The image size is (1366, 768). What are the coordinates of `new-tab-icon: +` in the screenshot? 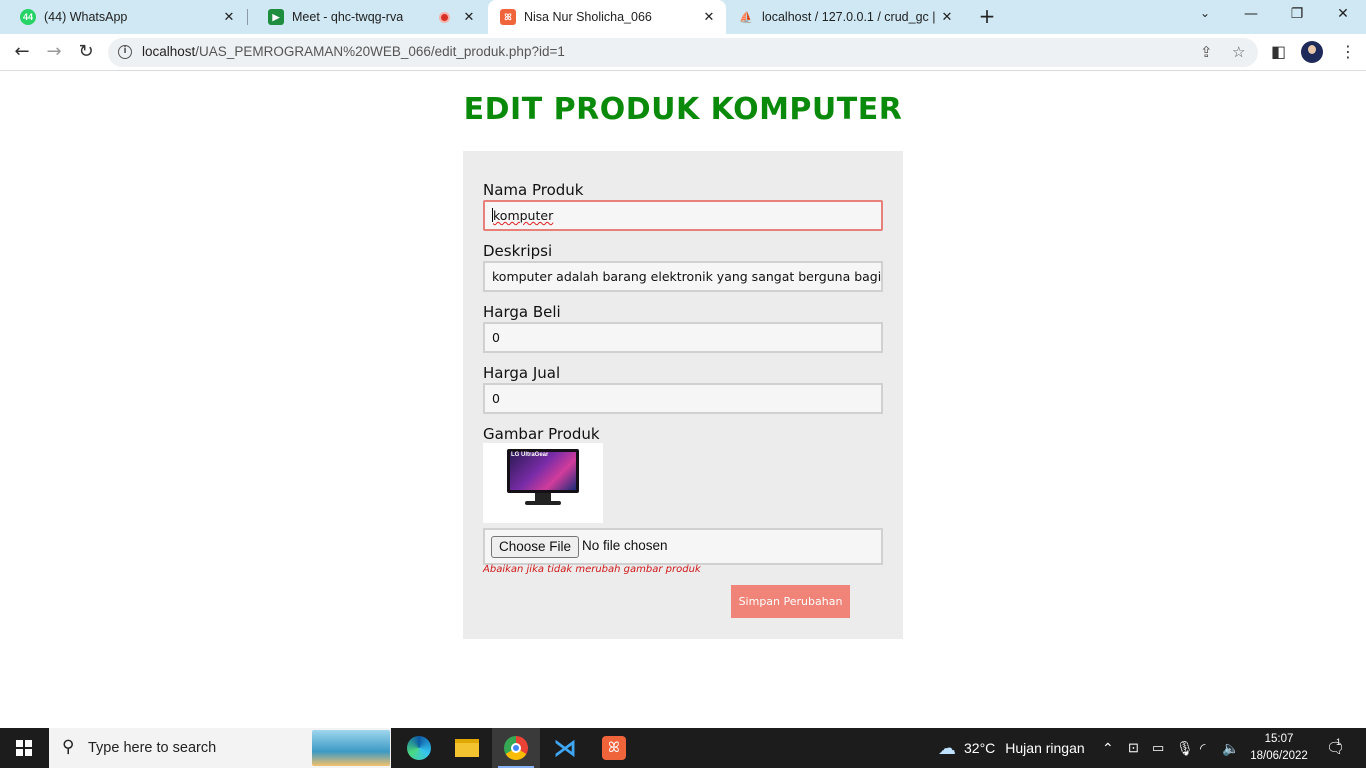 It's located at (987, 17).